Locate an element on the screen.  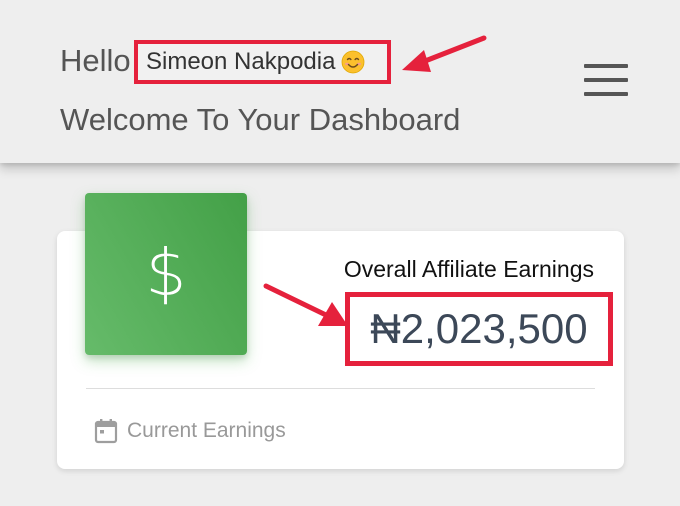
earnings-amount: ₦2,023,500 is located at coordinates (479, 328).